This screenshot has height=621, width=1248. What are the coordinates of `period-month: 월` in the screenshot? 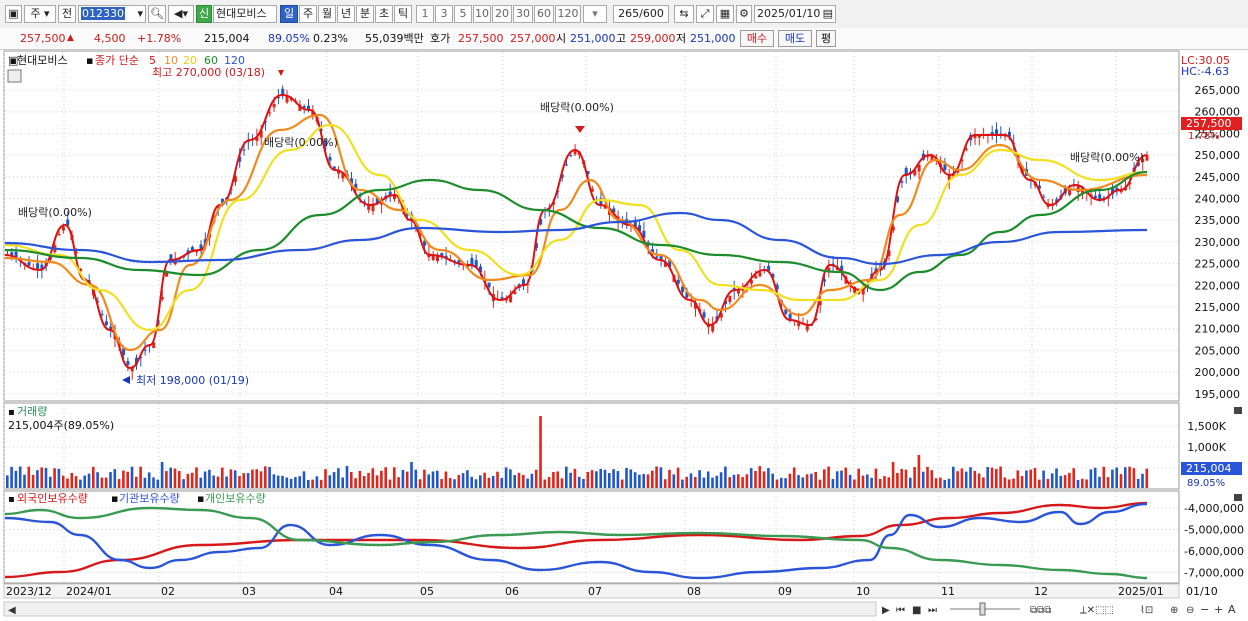 It's located at (327, 14).